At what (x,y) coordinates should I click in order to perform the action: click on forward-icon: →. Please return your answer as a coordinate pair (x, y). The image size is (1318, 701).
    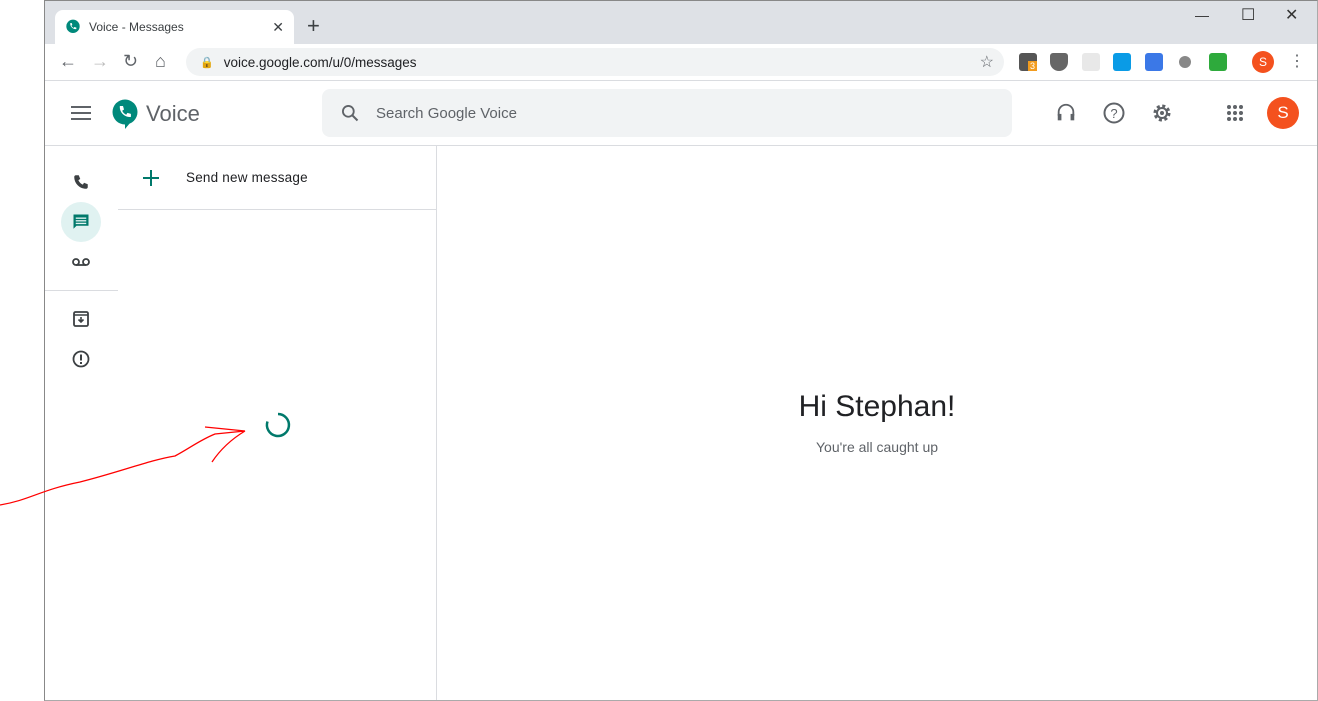
    Looking at the image, I should click on (100, 61).